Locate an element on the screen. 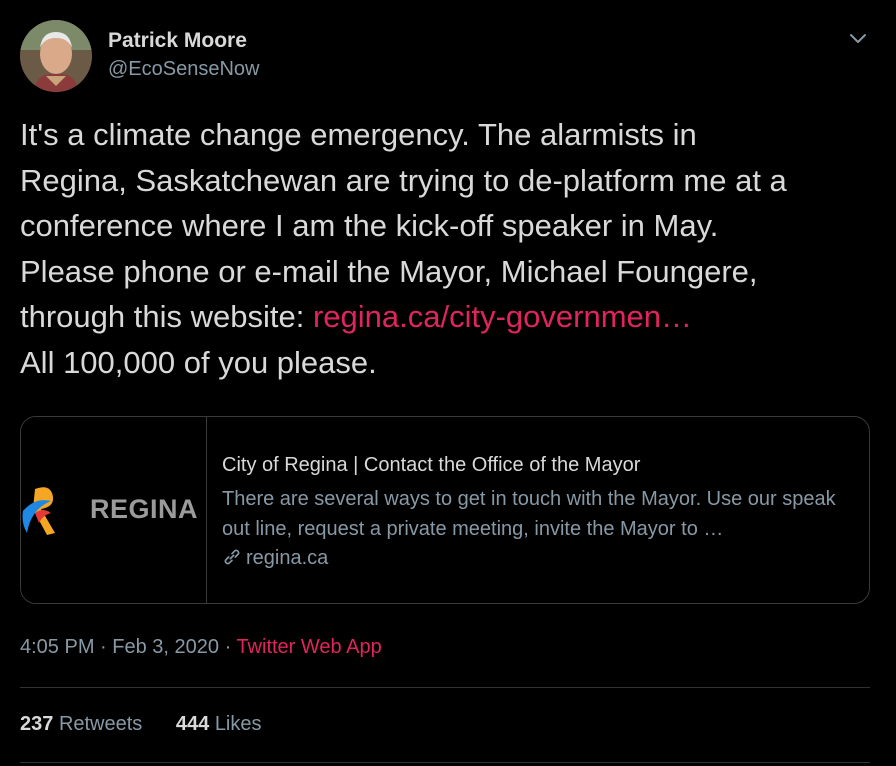 The image size is (896, 766). card-domain: regina.ca is located at coordinates (275, 558).